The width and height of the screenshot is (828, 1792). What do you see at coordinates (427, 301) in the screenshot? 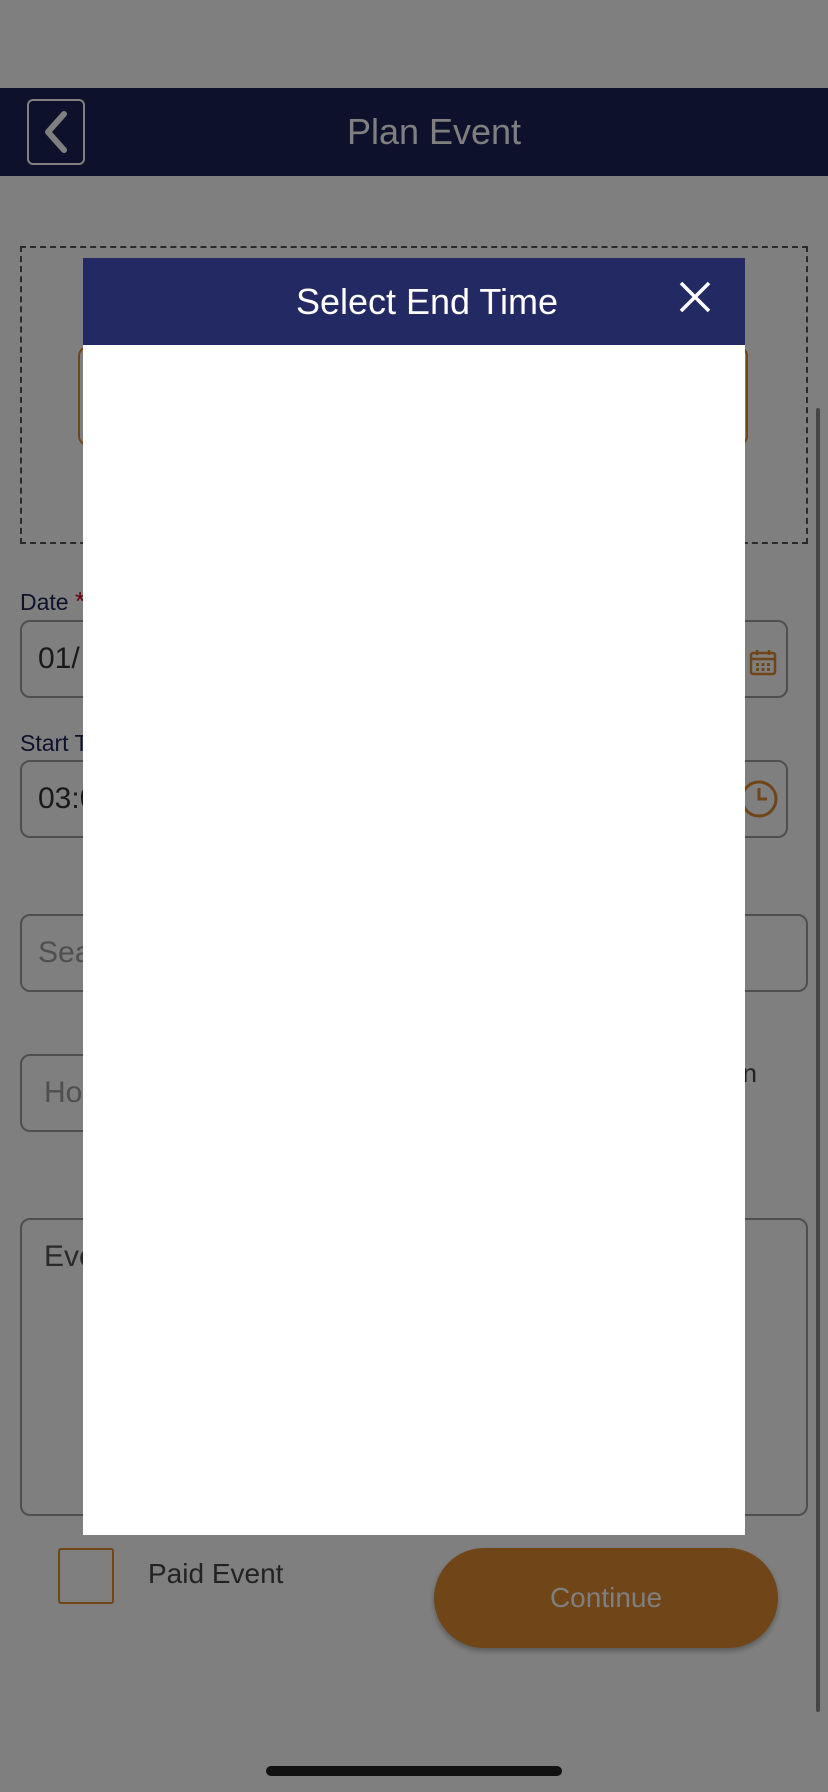
I see `modal-title: Select End Time` at bounding box center [427, 301].